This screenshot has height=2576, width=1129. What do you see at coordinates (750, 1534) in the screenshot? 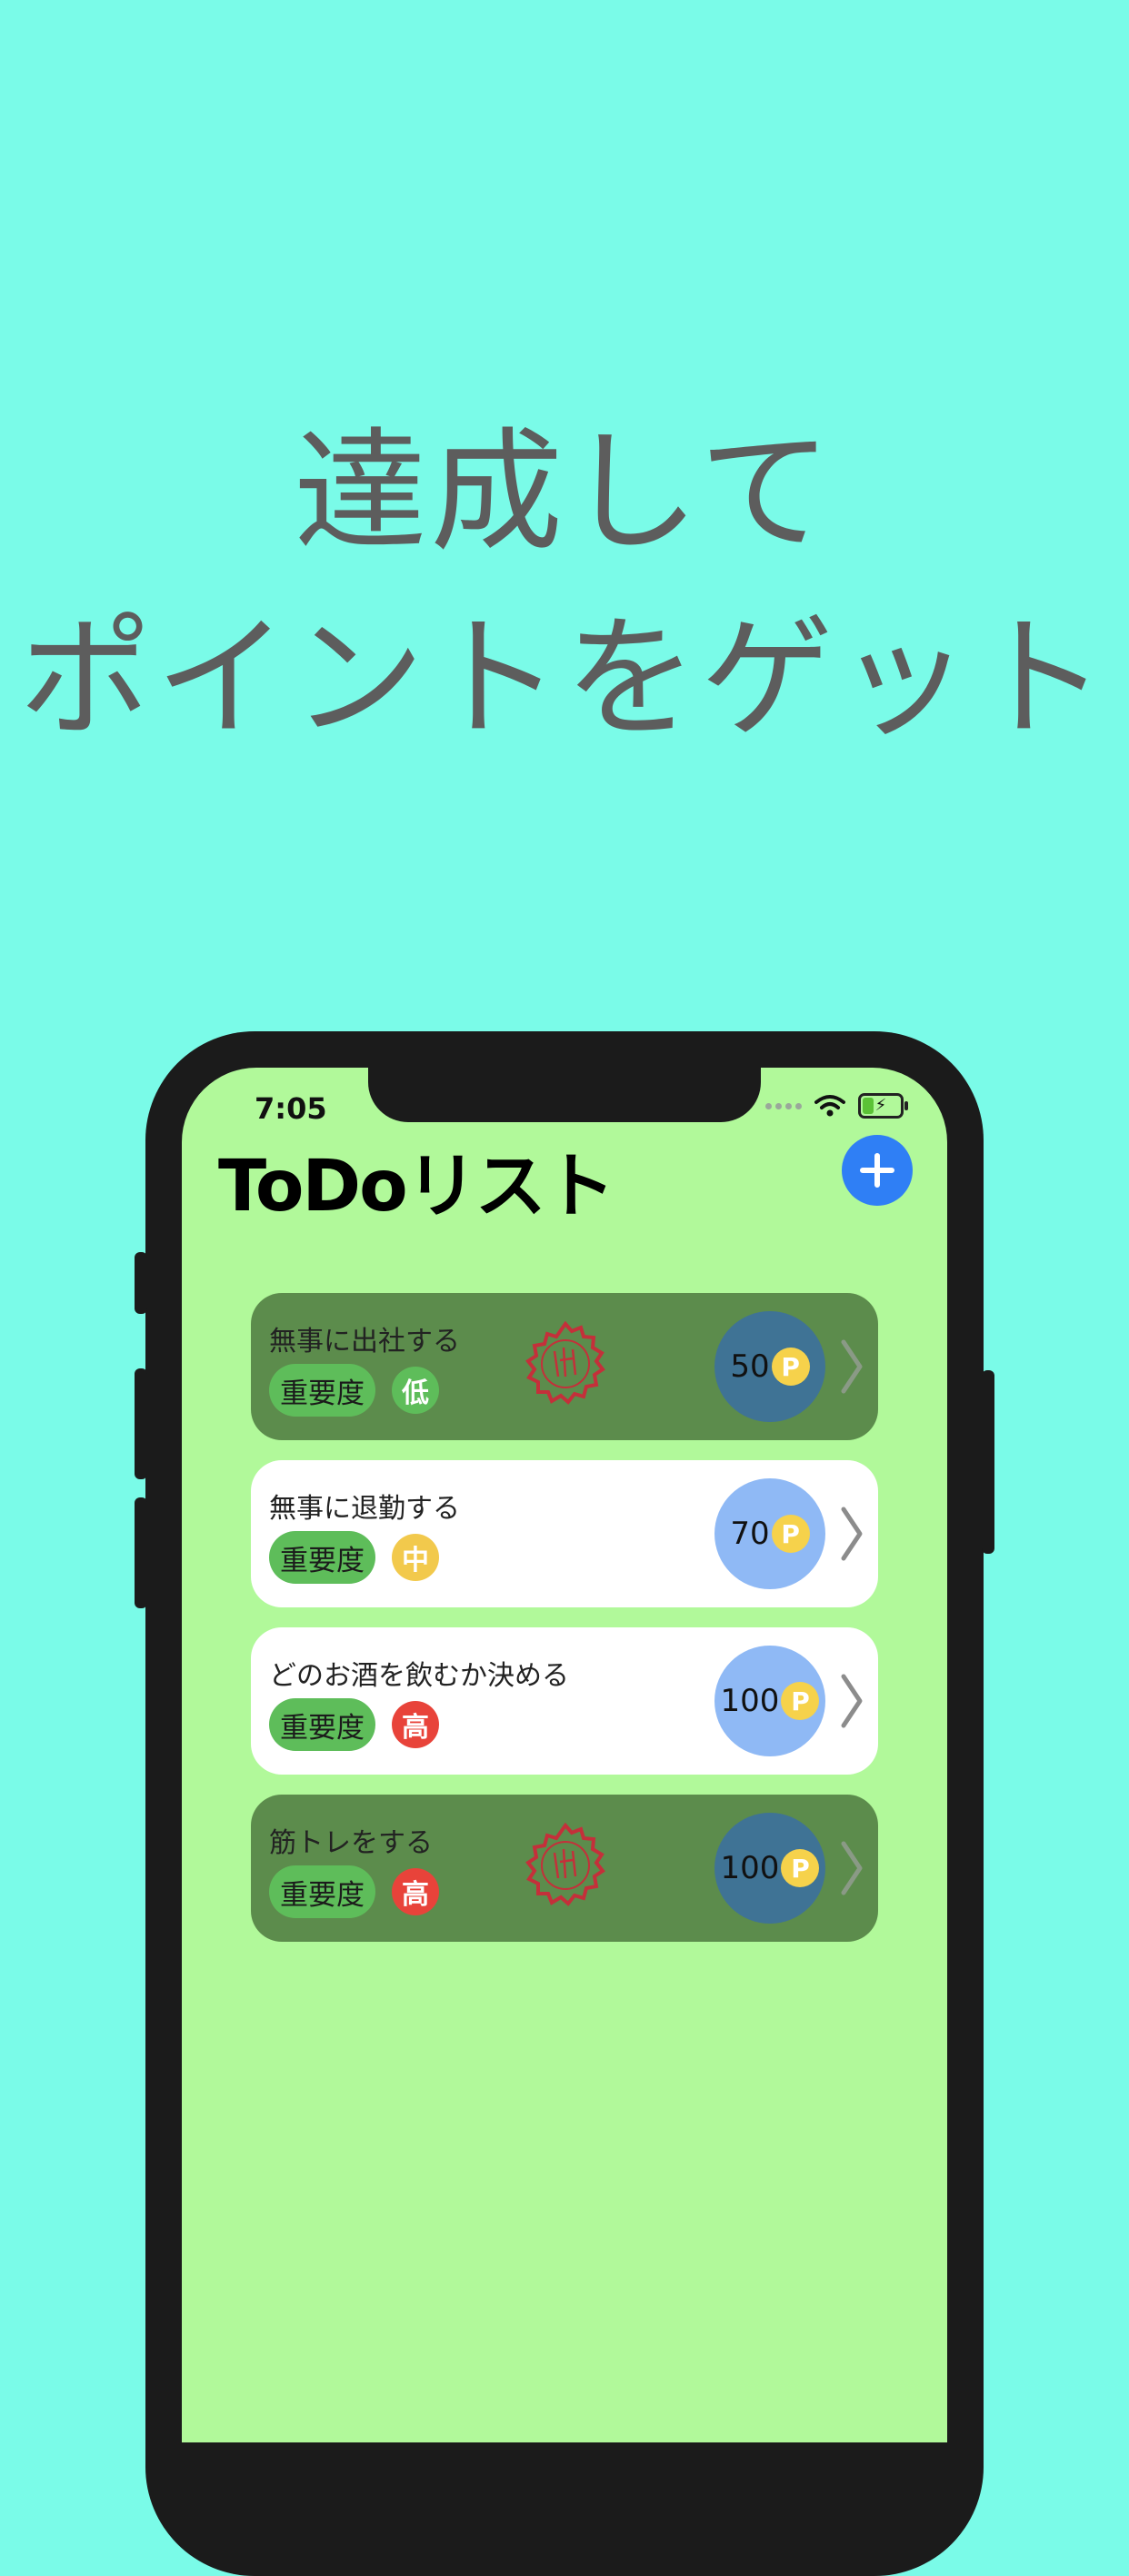
I see `points-value: 70` at bounding box center [750, 1534].